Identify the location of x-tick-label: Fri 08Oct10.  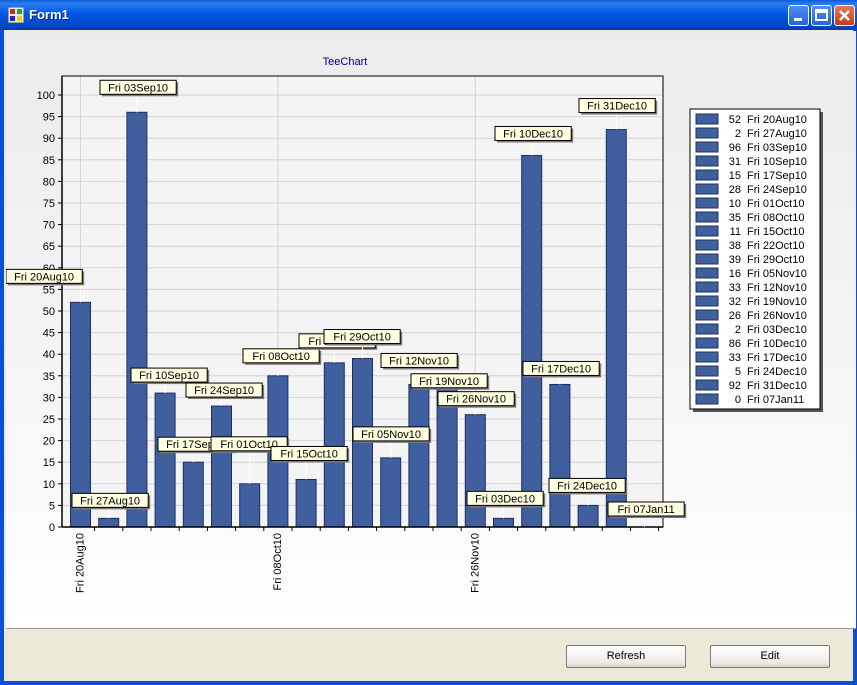
(278, 561).